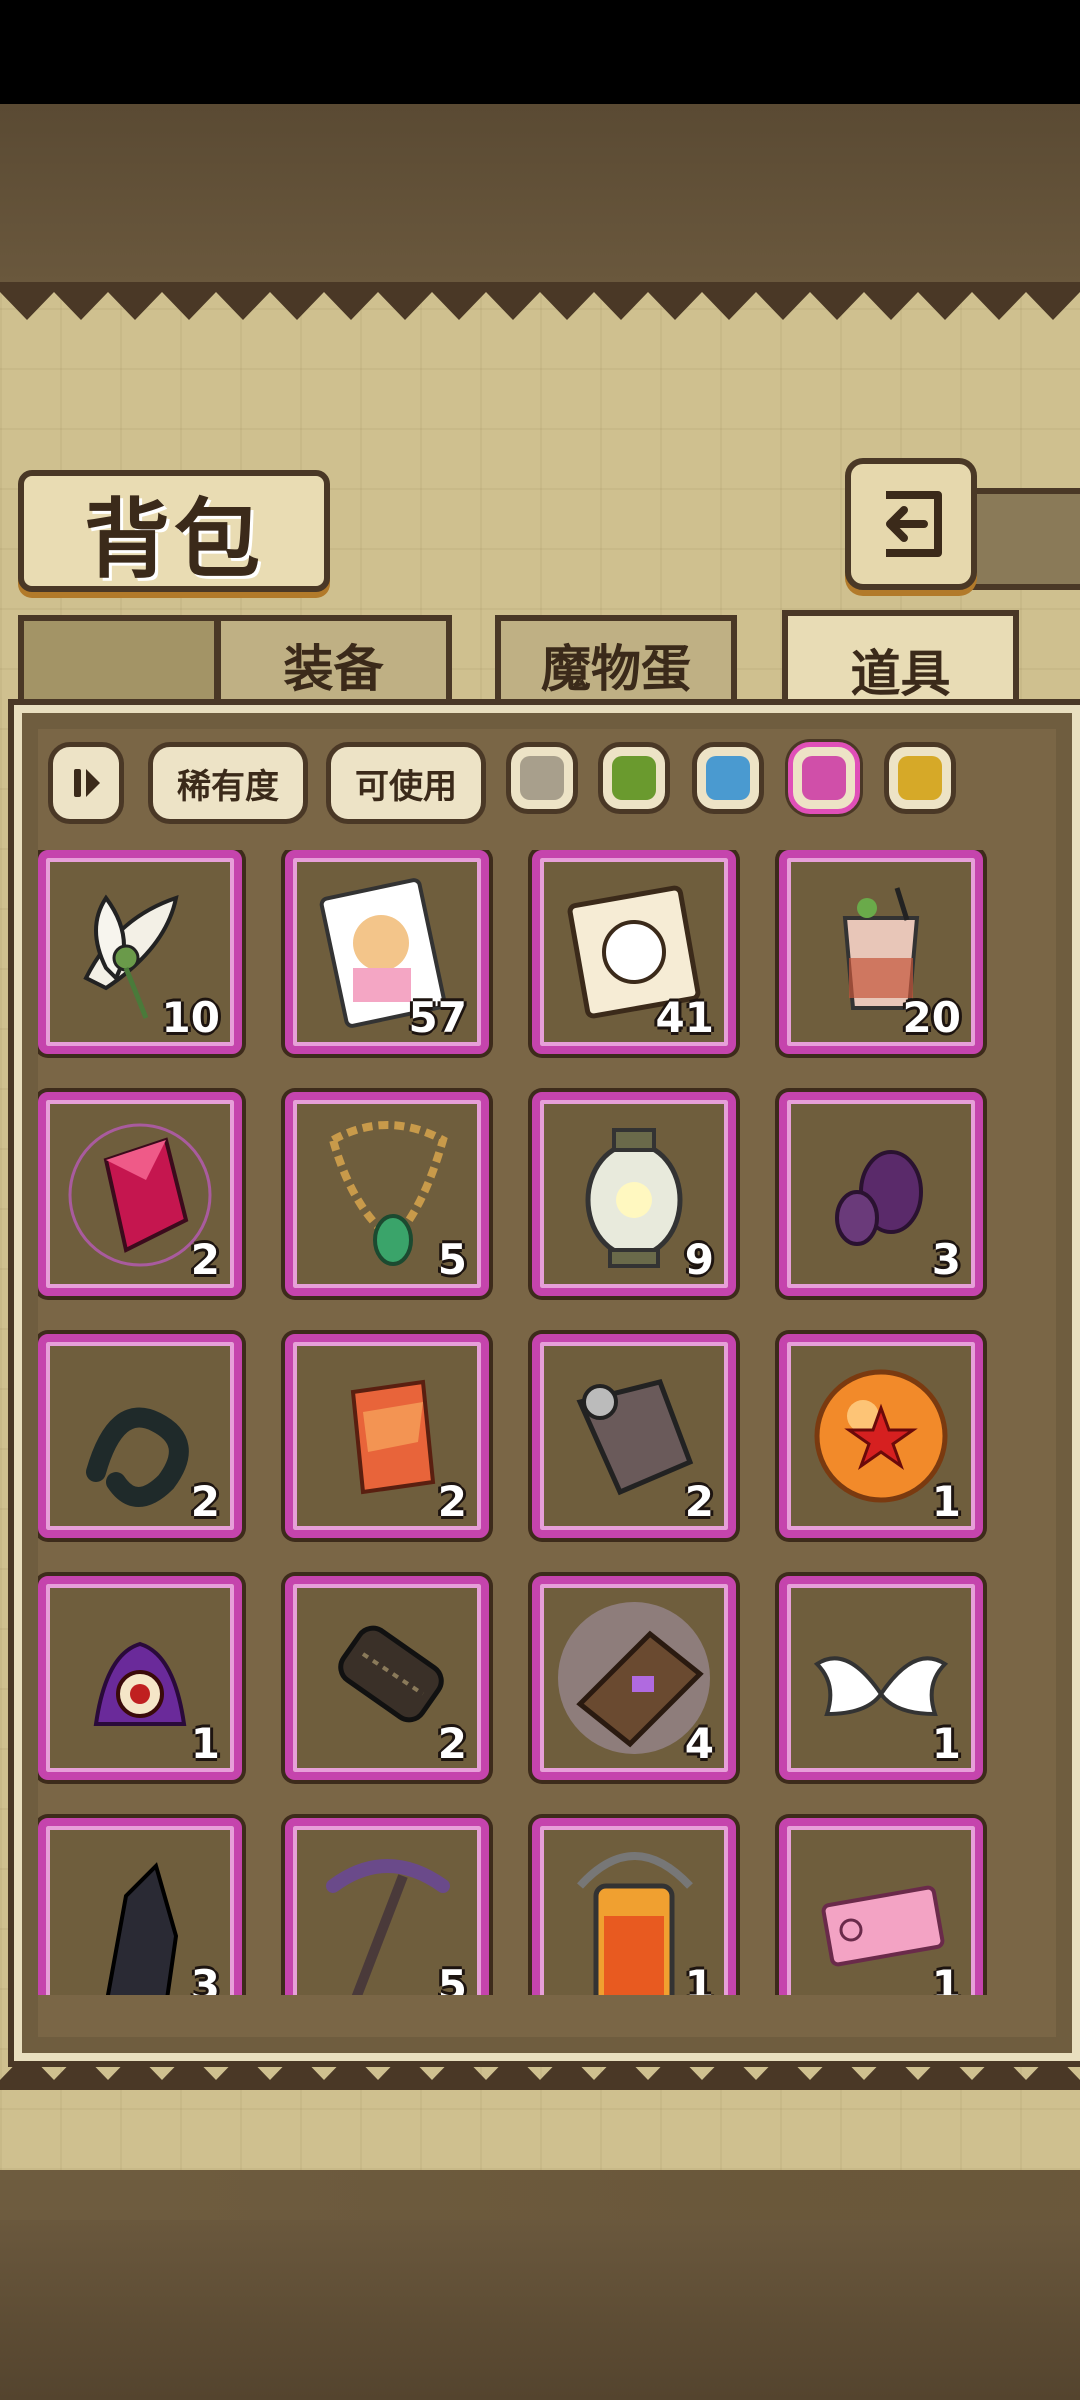 The width and height of the screenshot is (1080, 2400). Describe the element at coordinates (119, 662) in the screenshot. I see `tab-spacer` at that location.